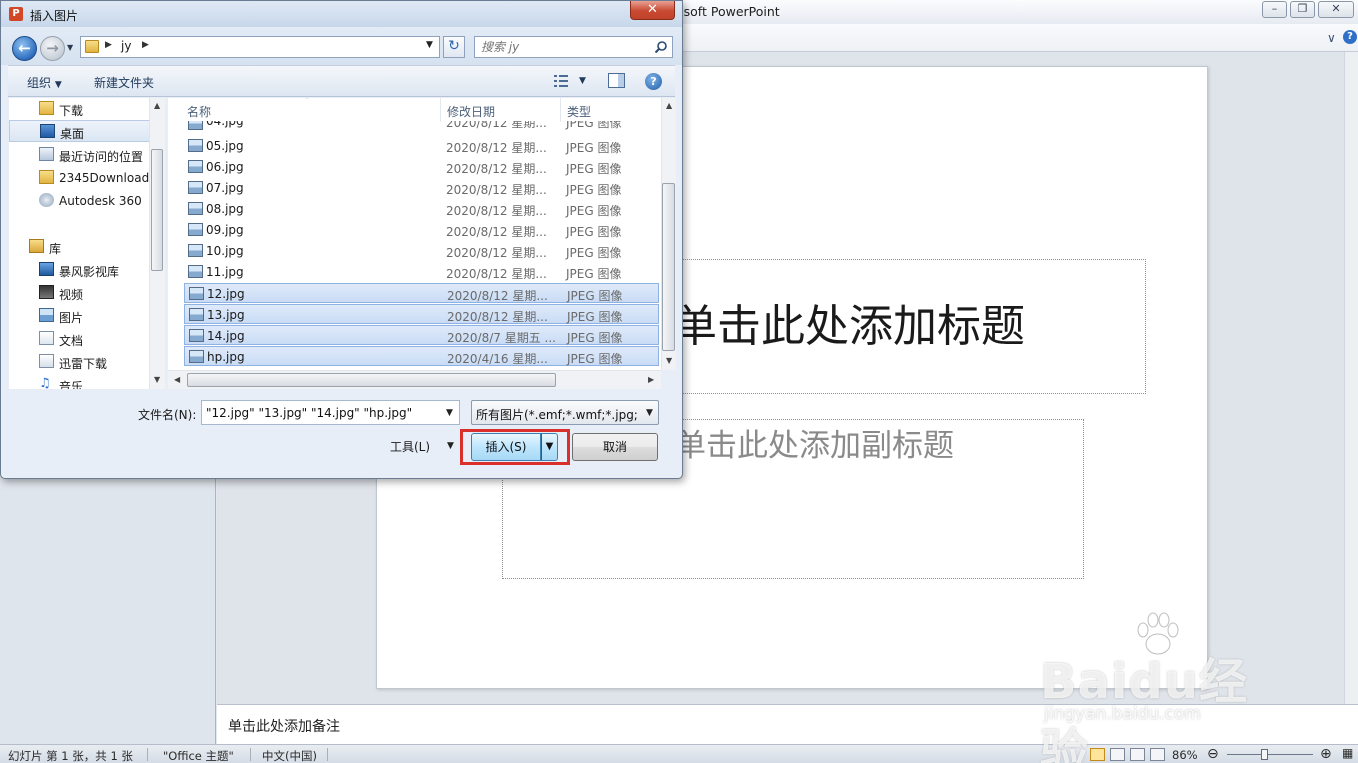 This screenshot has width=1358, height=763. What do you see at coordinates (260, 47) in the screenshot?
I see `address-bar: ▶ jy ▶ ▼` at bounding box center [260, 47].